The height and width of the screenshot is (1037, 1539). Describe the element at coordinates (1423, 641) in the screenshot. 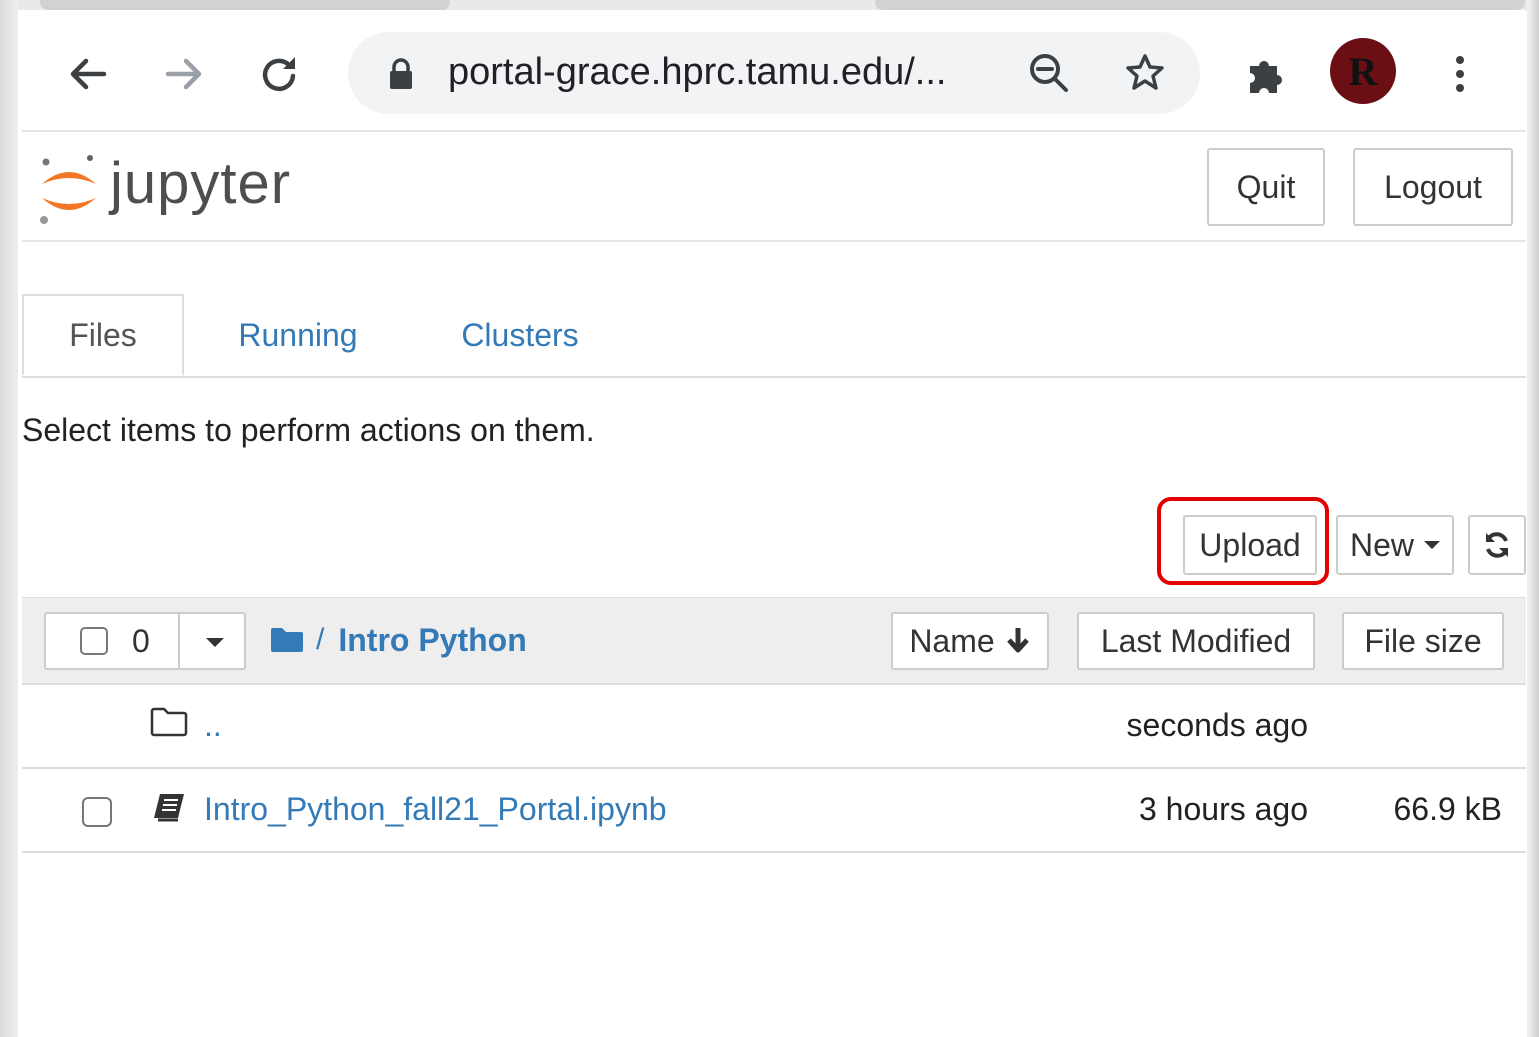

I see `sort-file-size-button: File size` at that location.